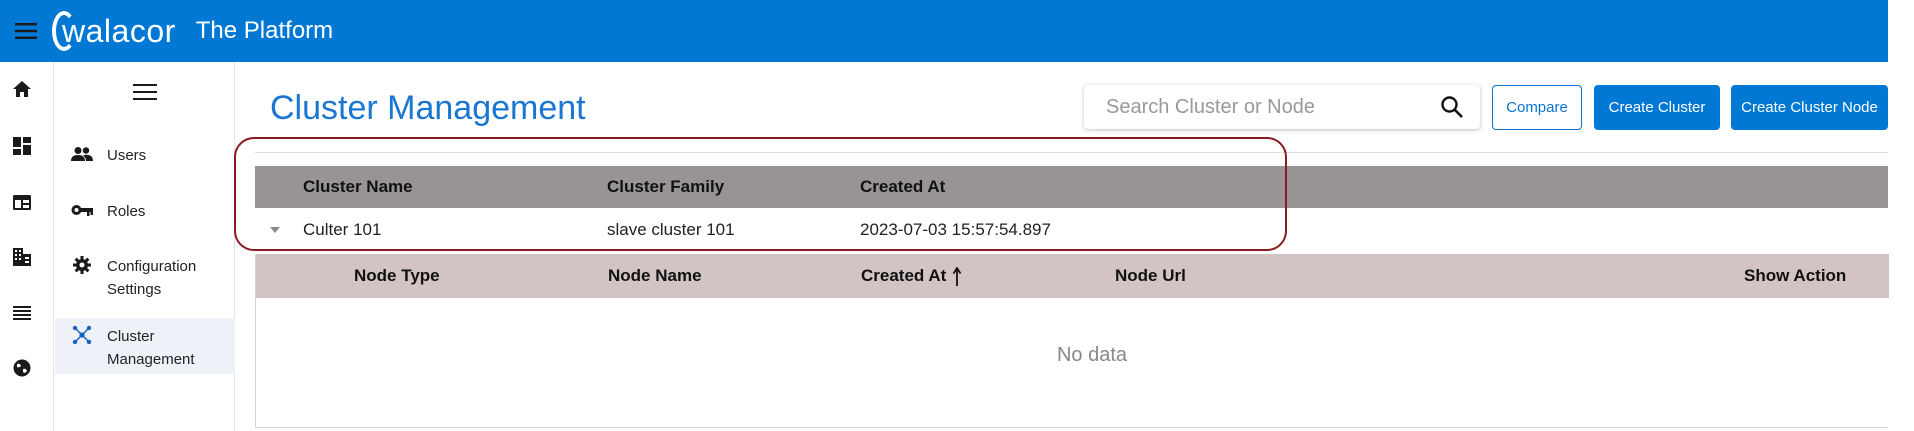  I want to click on cluster-table-header: Cluster Name Cluster Family Created At, so click(1071, 187).